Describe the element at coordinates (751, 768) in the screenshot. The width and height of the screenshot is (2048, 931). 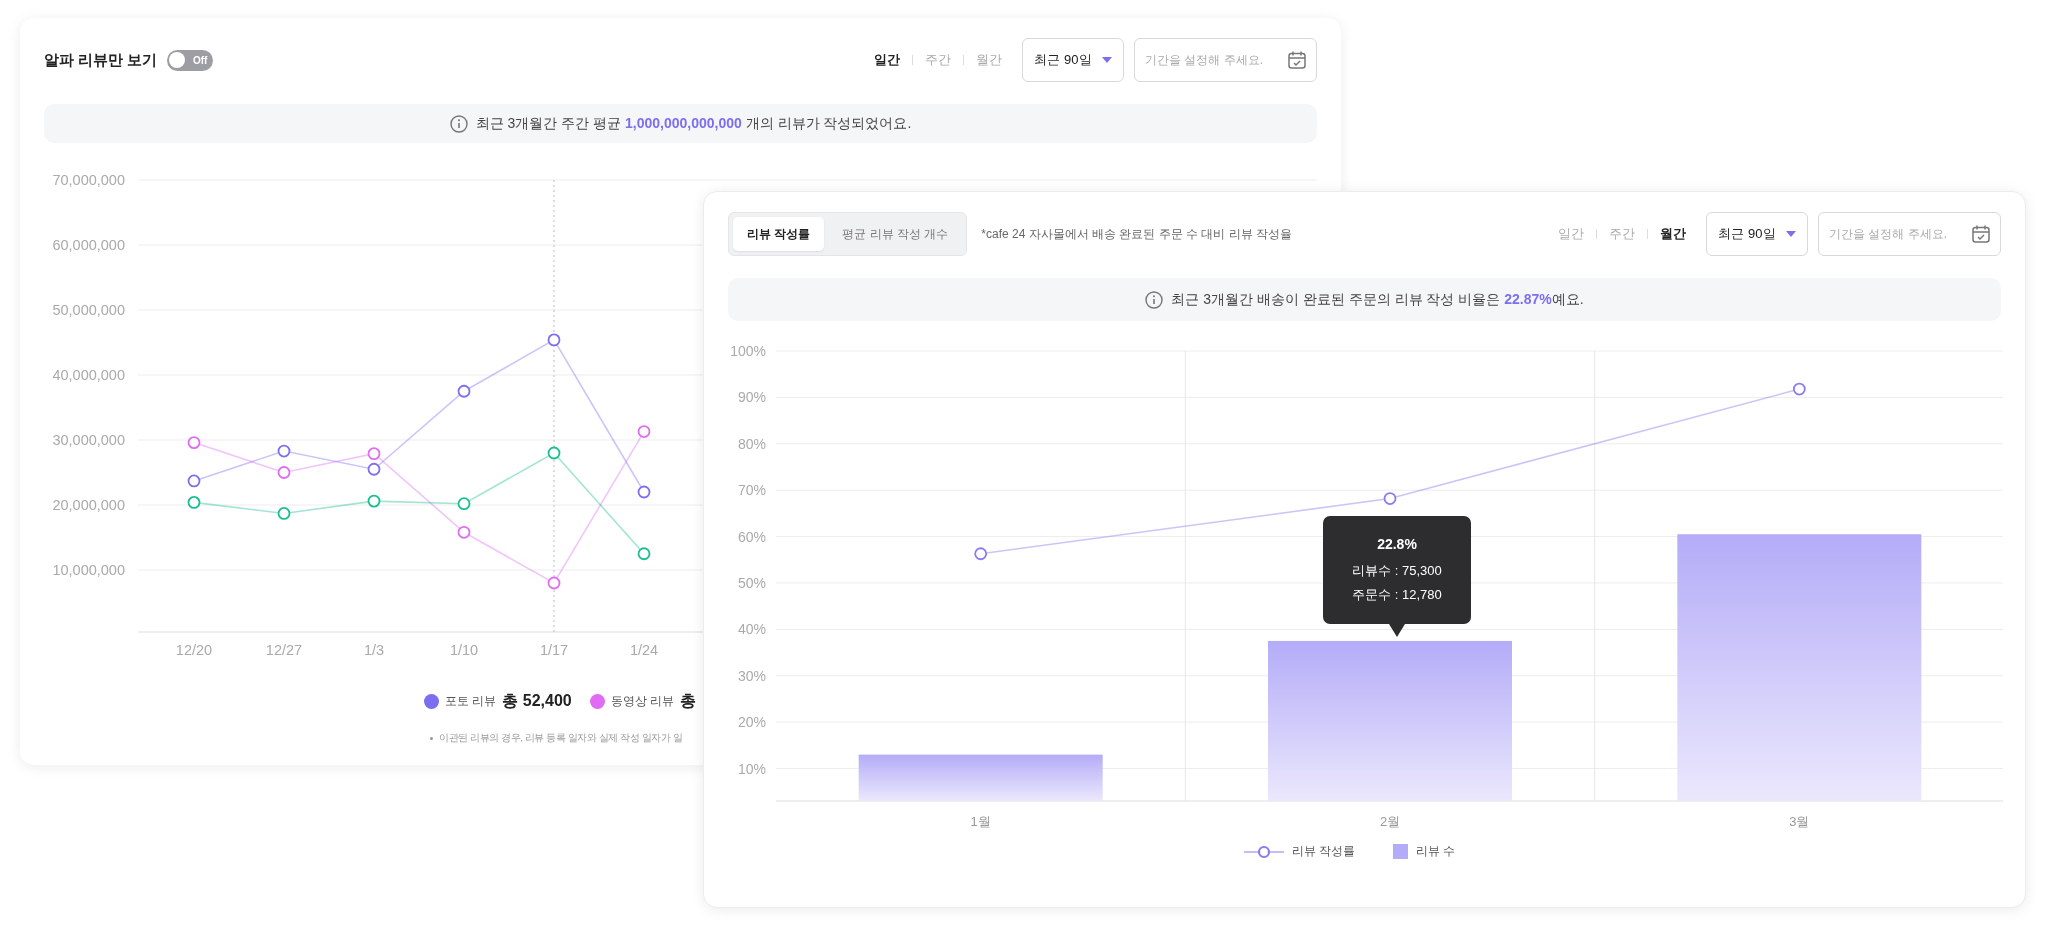
I see `axis-label: 10%` at that location.